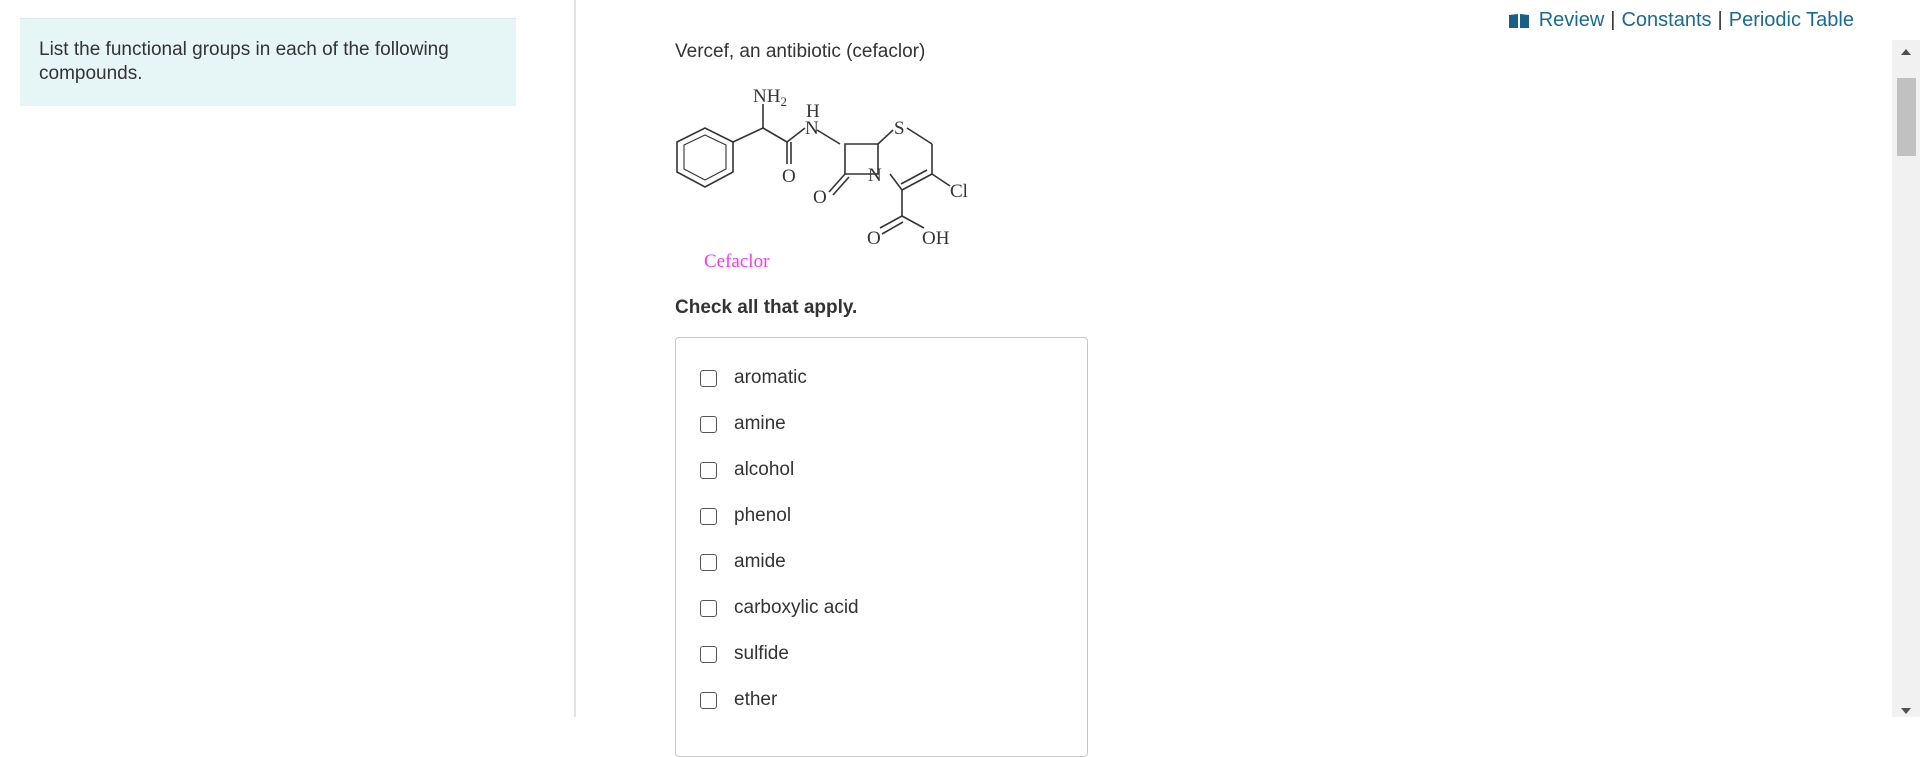 This screenshot has height=757, width=1920. Describe the element at coordinates (800, 51) in the screenshot. I see `question-title: Vercef, an antibiotic (cefaclor)` at that location.